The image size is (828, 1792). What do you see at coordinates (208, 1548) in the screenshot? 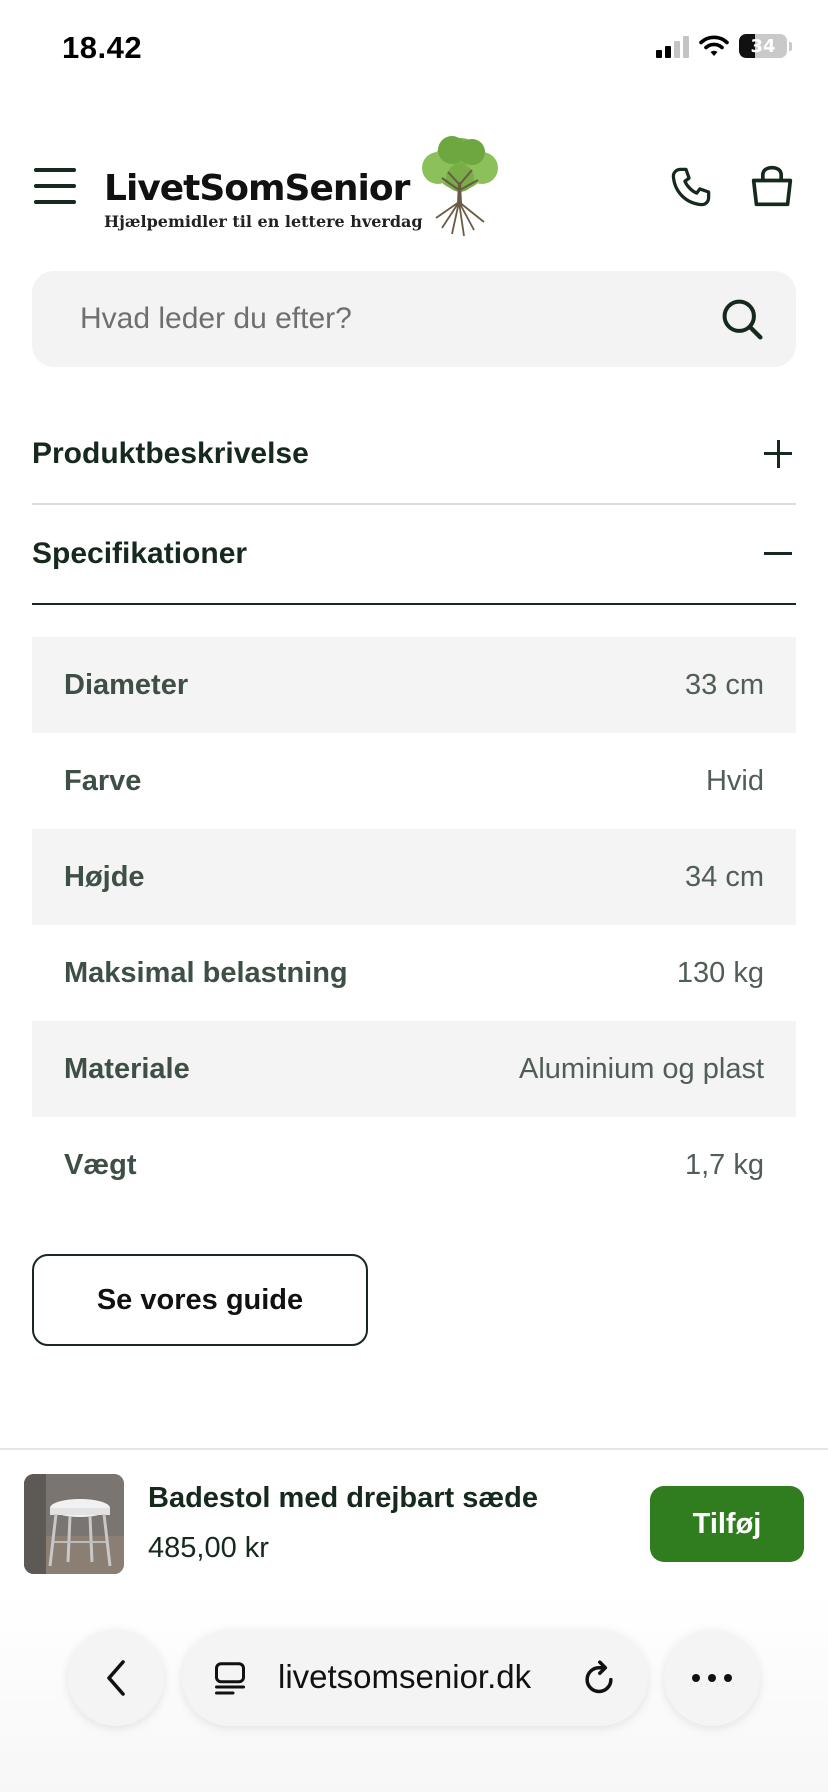
I see `product-price: 485,00 kr` at bounding box center [208, 1548].